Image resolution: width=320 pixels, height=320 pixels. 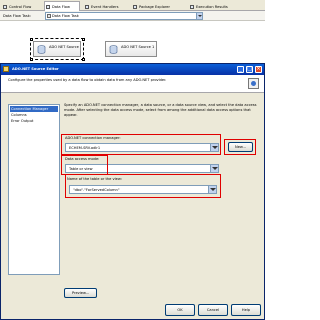 I want to click on component-label: ADO NET Source 1, so click(x=138, y=47).